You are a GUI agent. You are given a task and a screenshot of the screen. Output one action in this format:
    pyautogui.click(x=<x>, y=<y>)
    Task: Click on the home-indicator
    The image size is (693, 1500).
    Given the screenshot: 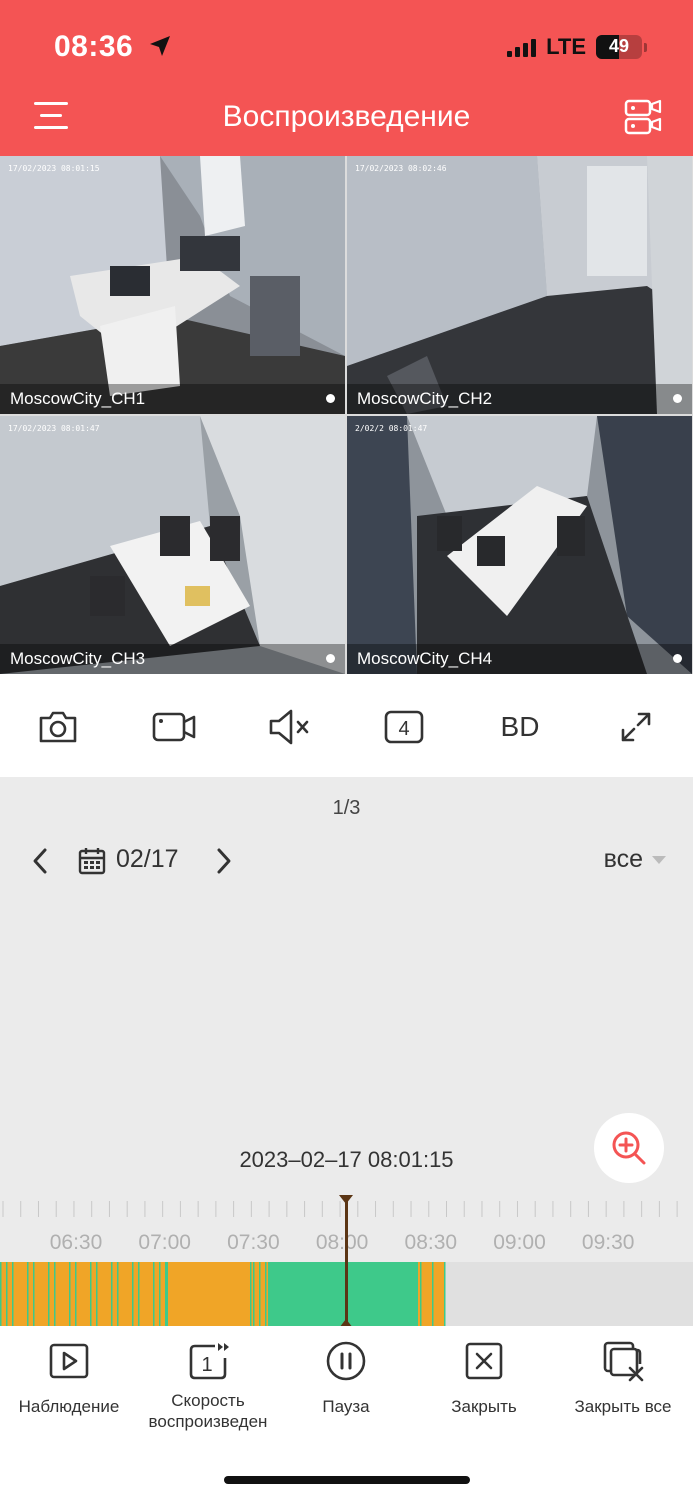 What is the action you would take?
    pyautogui.click(x=347, y=1480)
    